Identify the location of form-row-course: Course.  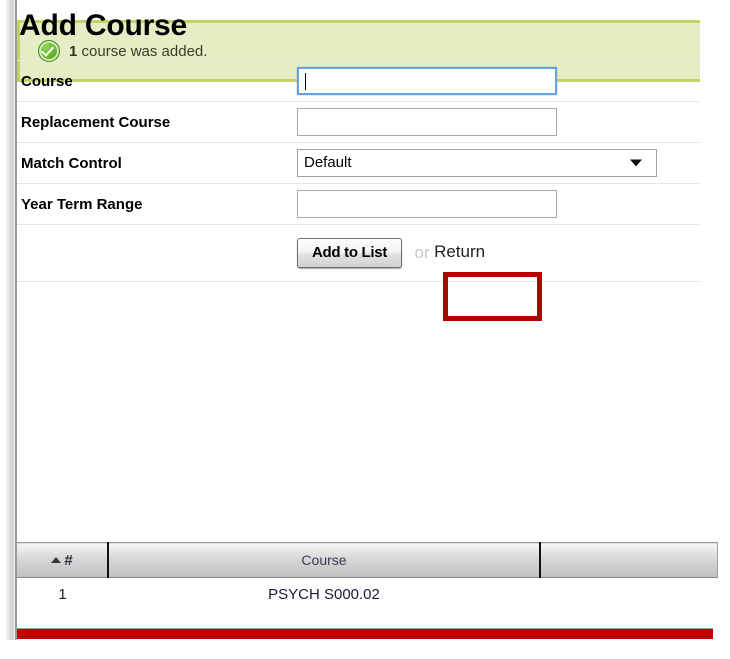
(358, 81).